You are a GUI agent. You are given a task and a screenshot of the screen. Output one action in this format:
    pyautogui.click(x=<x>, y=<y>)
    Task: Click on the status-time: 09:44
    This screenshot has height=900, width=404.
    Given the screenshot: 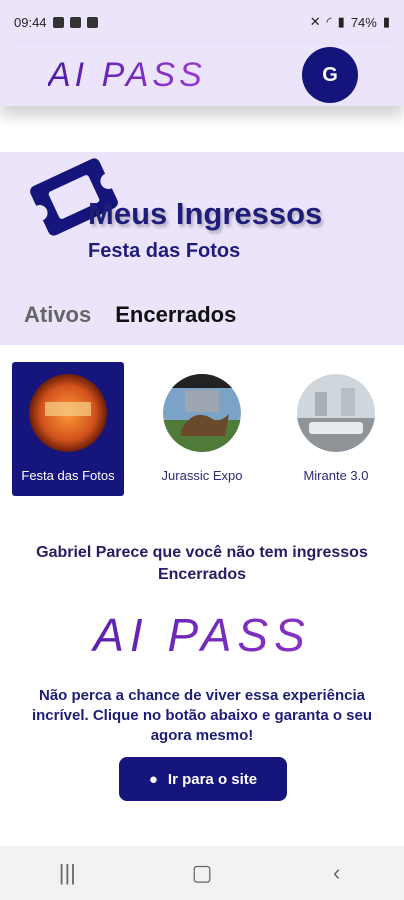 What is the action you would take?
    pyautogui.click(x=30, y=22)
    